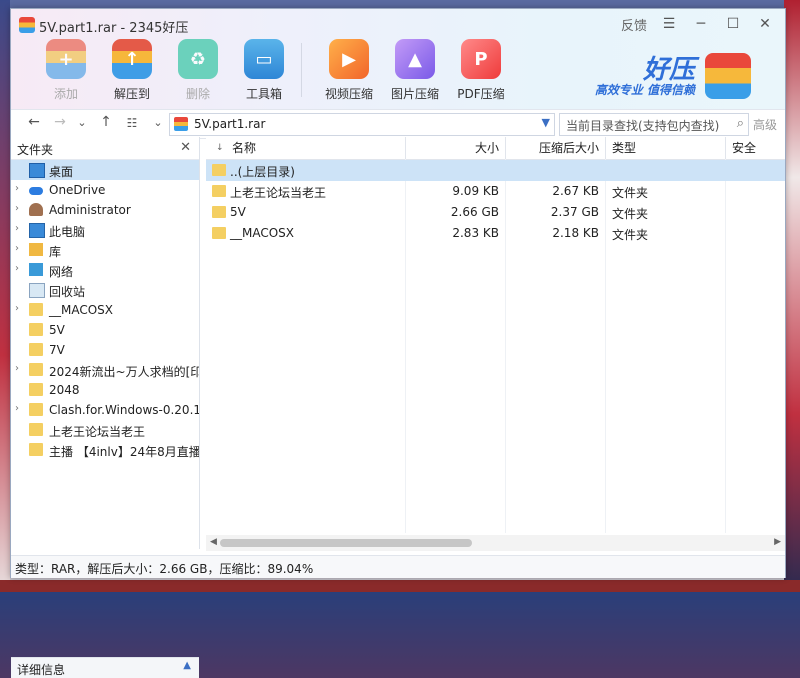 The height and width of the screenshot is (678, 800). Describe the element at coordinates (90, 210) in the screenshot. I see `tree-item-label: Administrator` at that location.